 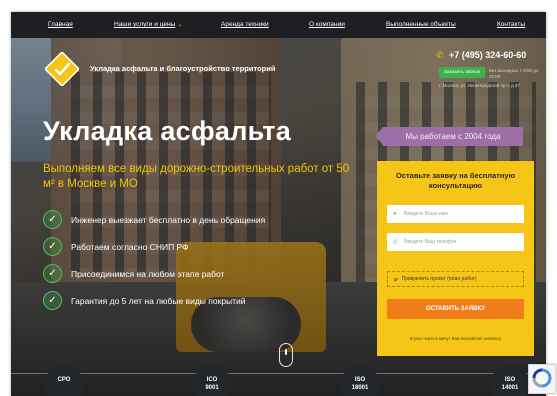 What do you see at coordinates (148, 273) in the screenshot?
I see `feature-text: Присоединимся на любом этапе работ` at bounding box center [148, 273].